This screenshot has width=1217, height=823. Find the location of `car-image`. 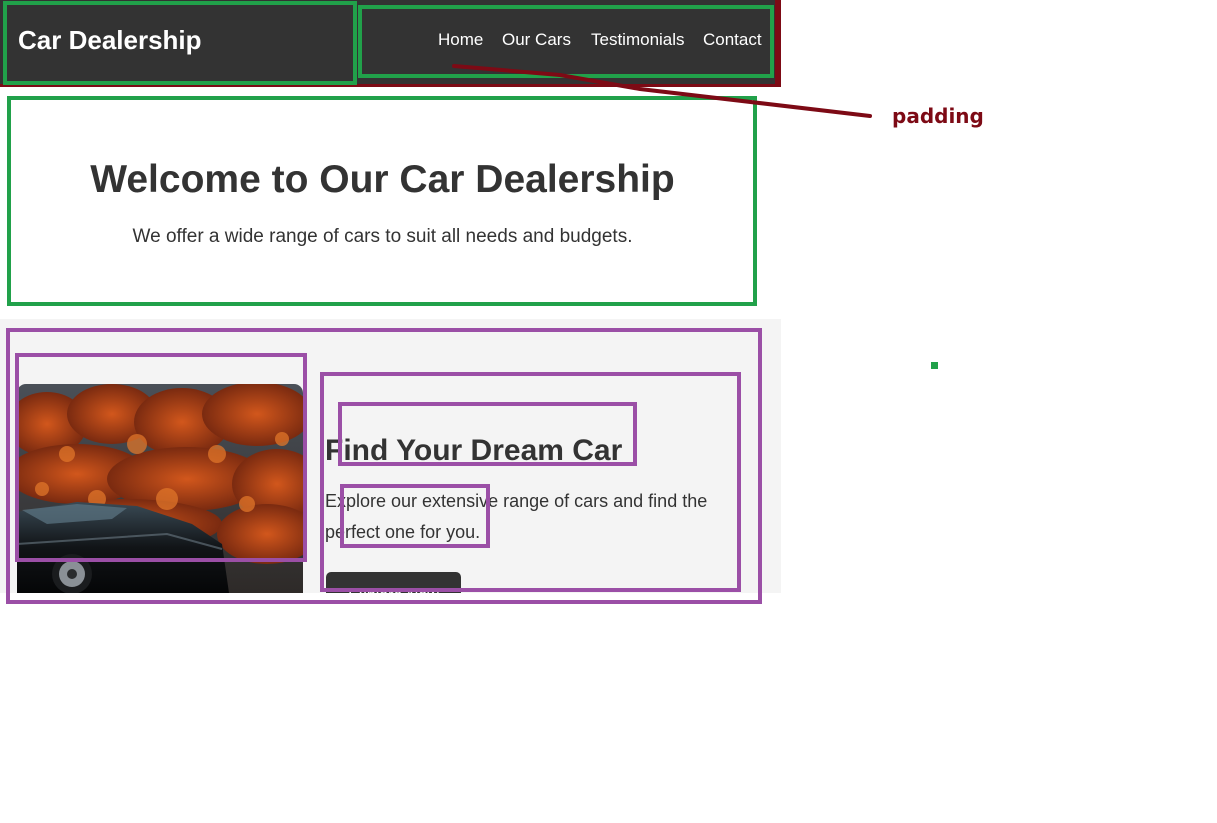

car-image is located at coordinates (160, 488).